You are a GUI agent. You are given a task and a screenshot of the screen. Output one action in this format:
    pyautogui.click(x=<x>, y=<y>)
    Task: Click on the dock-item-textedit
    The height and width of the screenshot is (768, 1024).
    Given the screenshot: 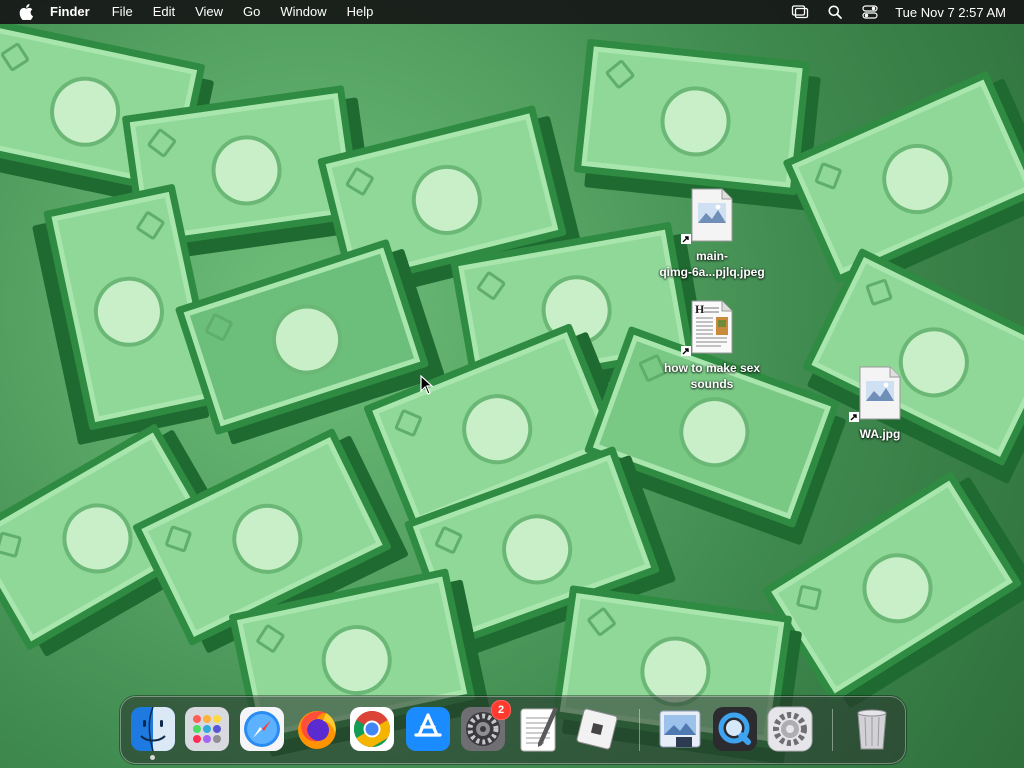 What is the action you would take?
    pyautogui.click(x=538, y=729)
    